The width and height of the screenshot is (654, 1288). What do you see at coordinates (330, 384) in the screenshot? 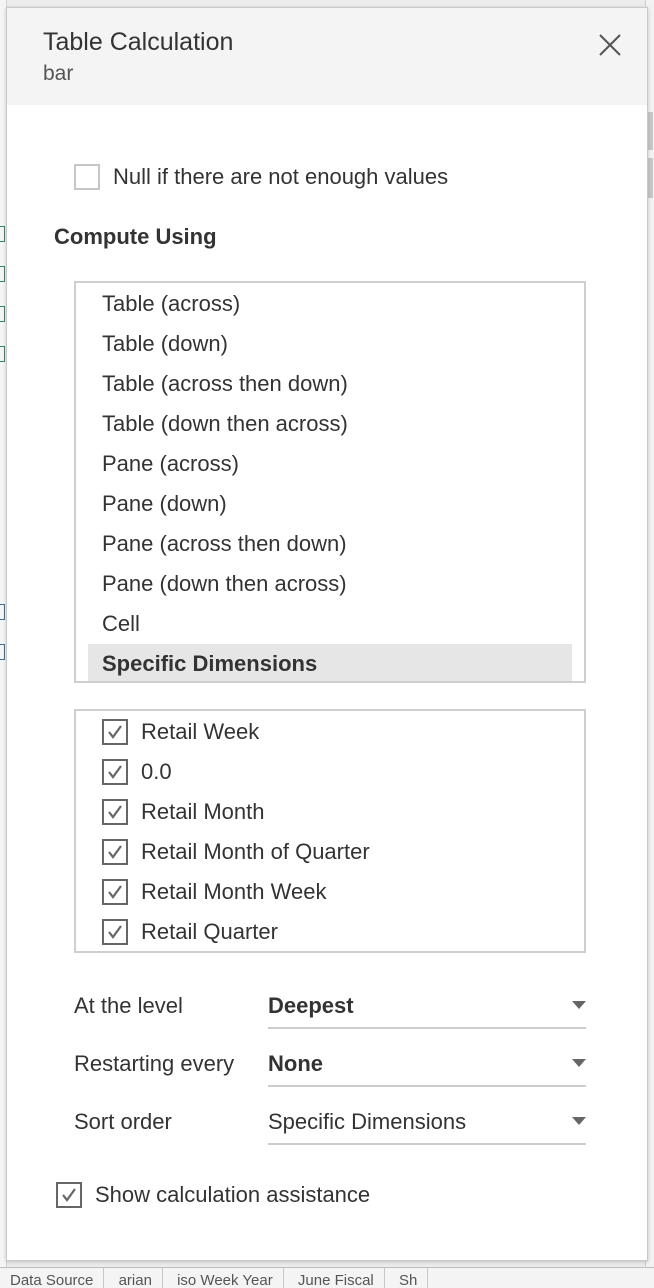
I see `compute-option-table-across-then-down: Table (across then down)` at bounding box center [330, 384].